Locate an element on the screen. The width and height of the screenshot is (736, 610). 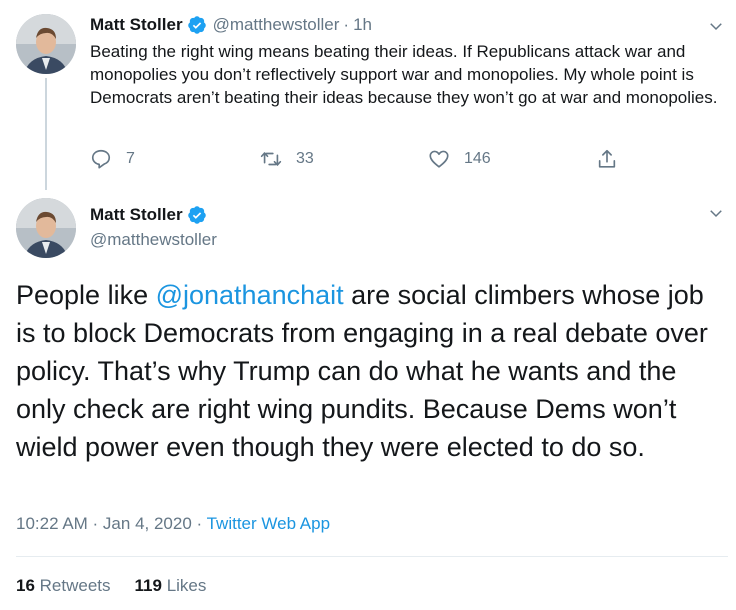
tweet-metadata: 10:22 AM · Jan 4, 2020 · Twitter Web App is located at coordinates (173, 524).